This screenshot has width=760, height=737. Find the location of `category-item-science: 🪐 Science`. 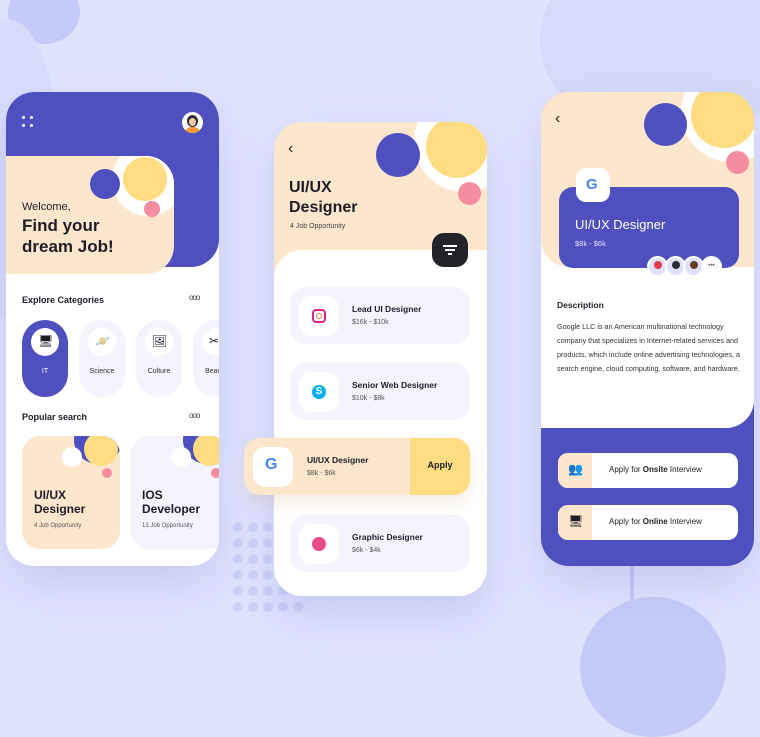

category-item-science: 🪐 Science is located at coordinates (102, 358).